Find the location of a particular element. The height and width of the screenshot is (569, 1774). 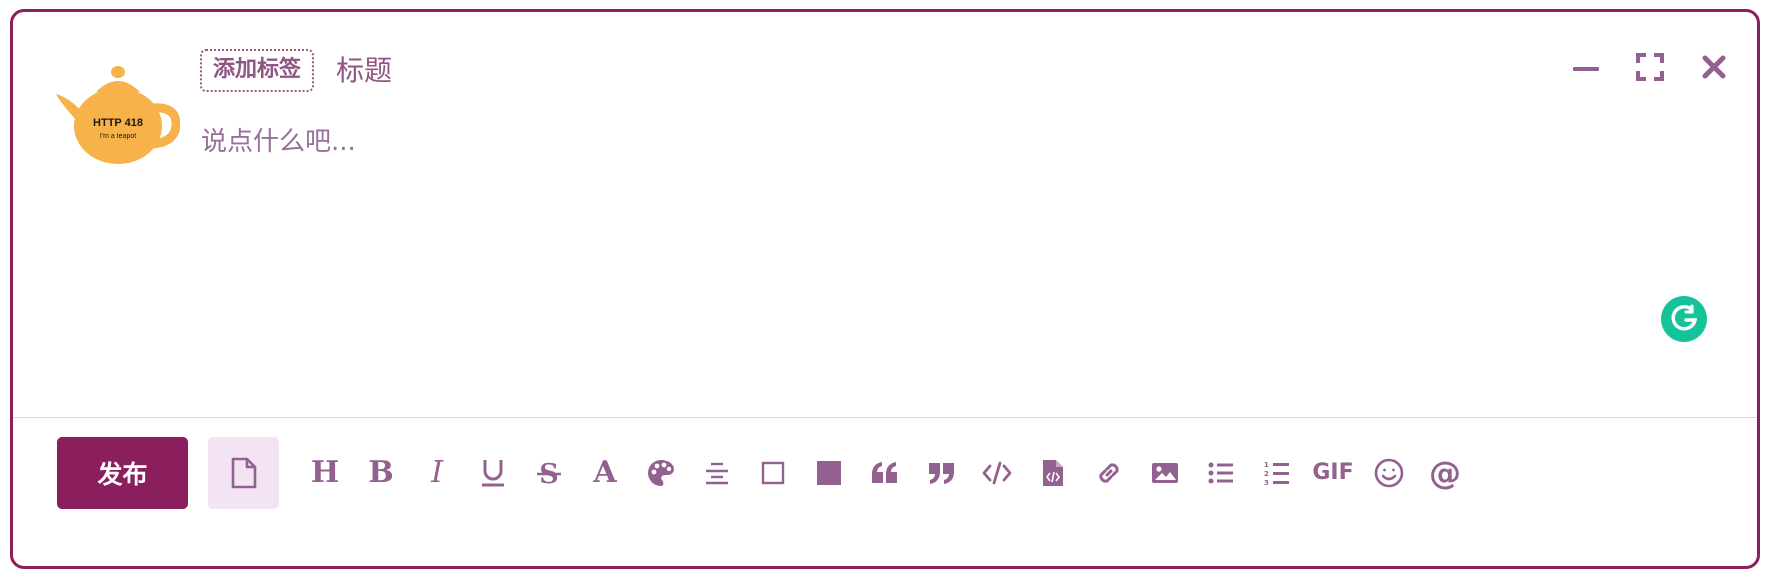

link-icon is located at coordinates (1109, 473).